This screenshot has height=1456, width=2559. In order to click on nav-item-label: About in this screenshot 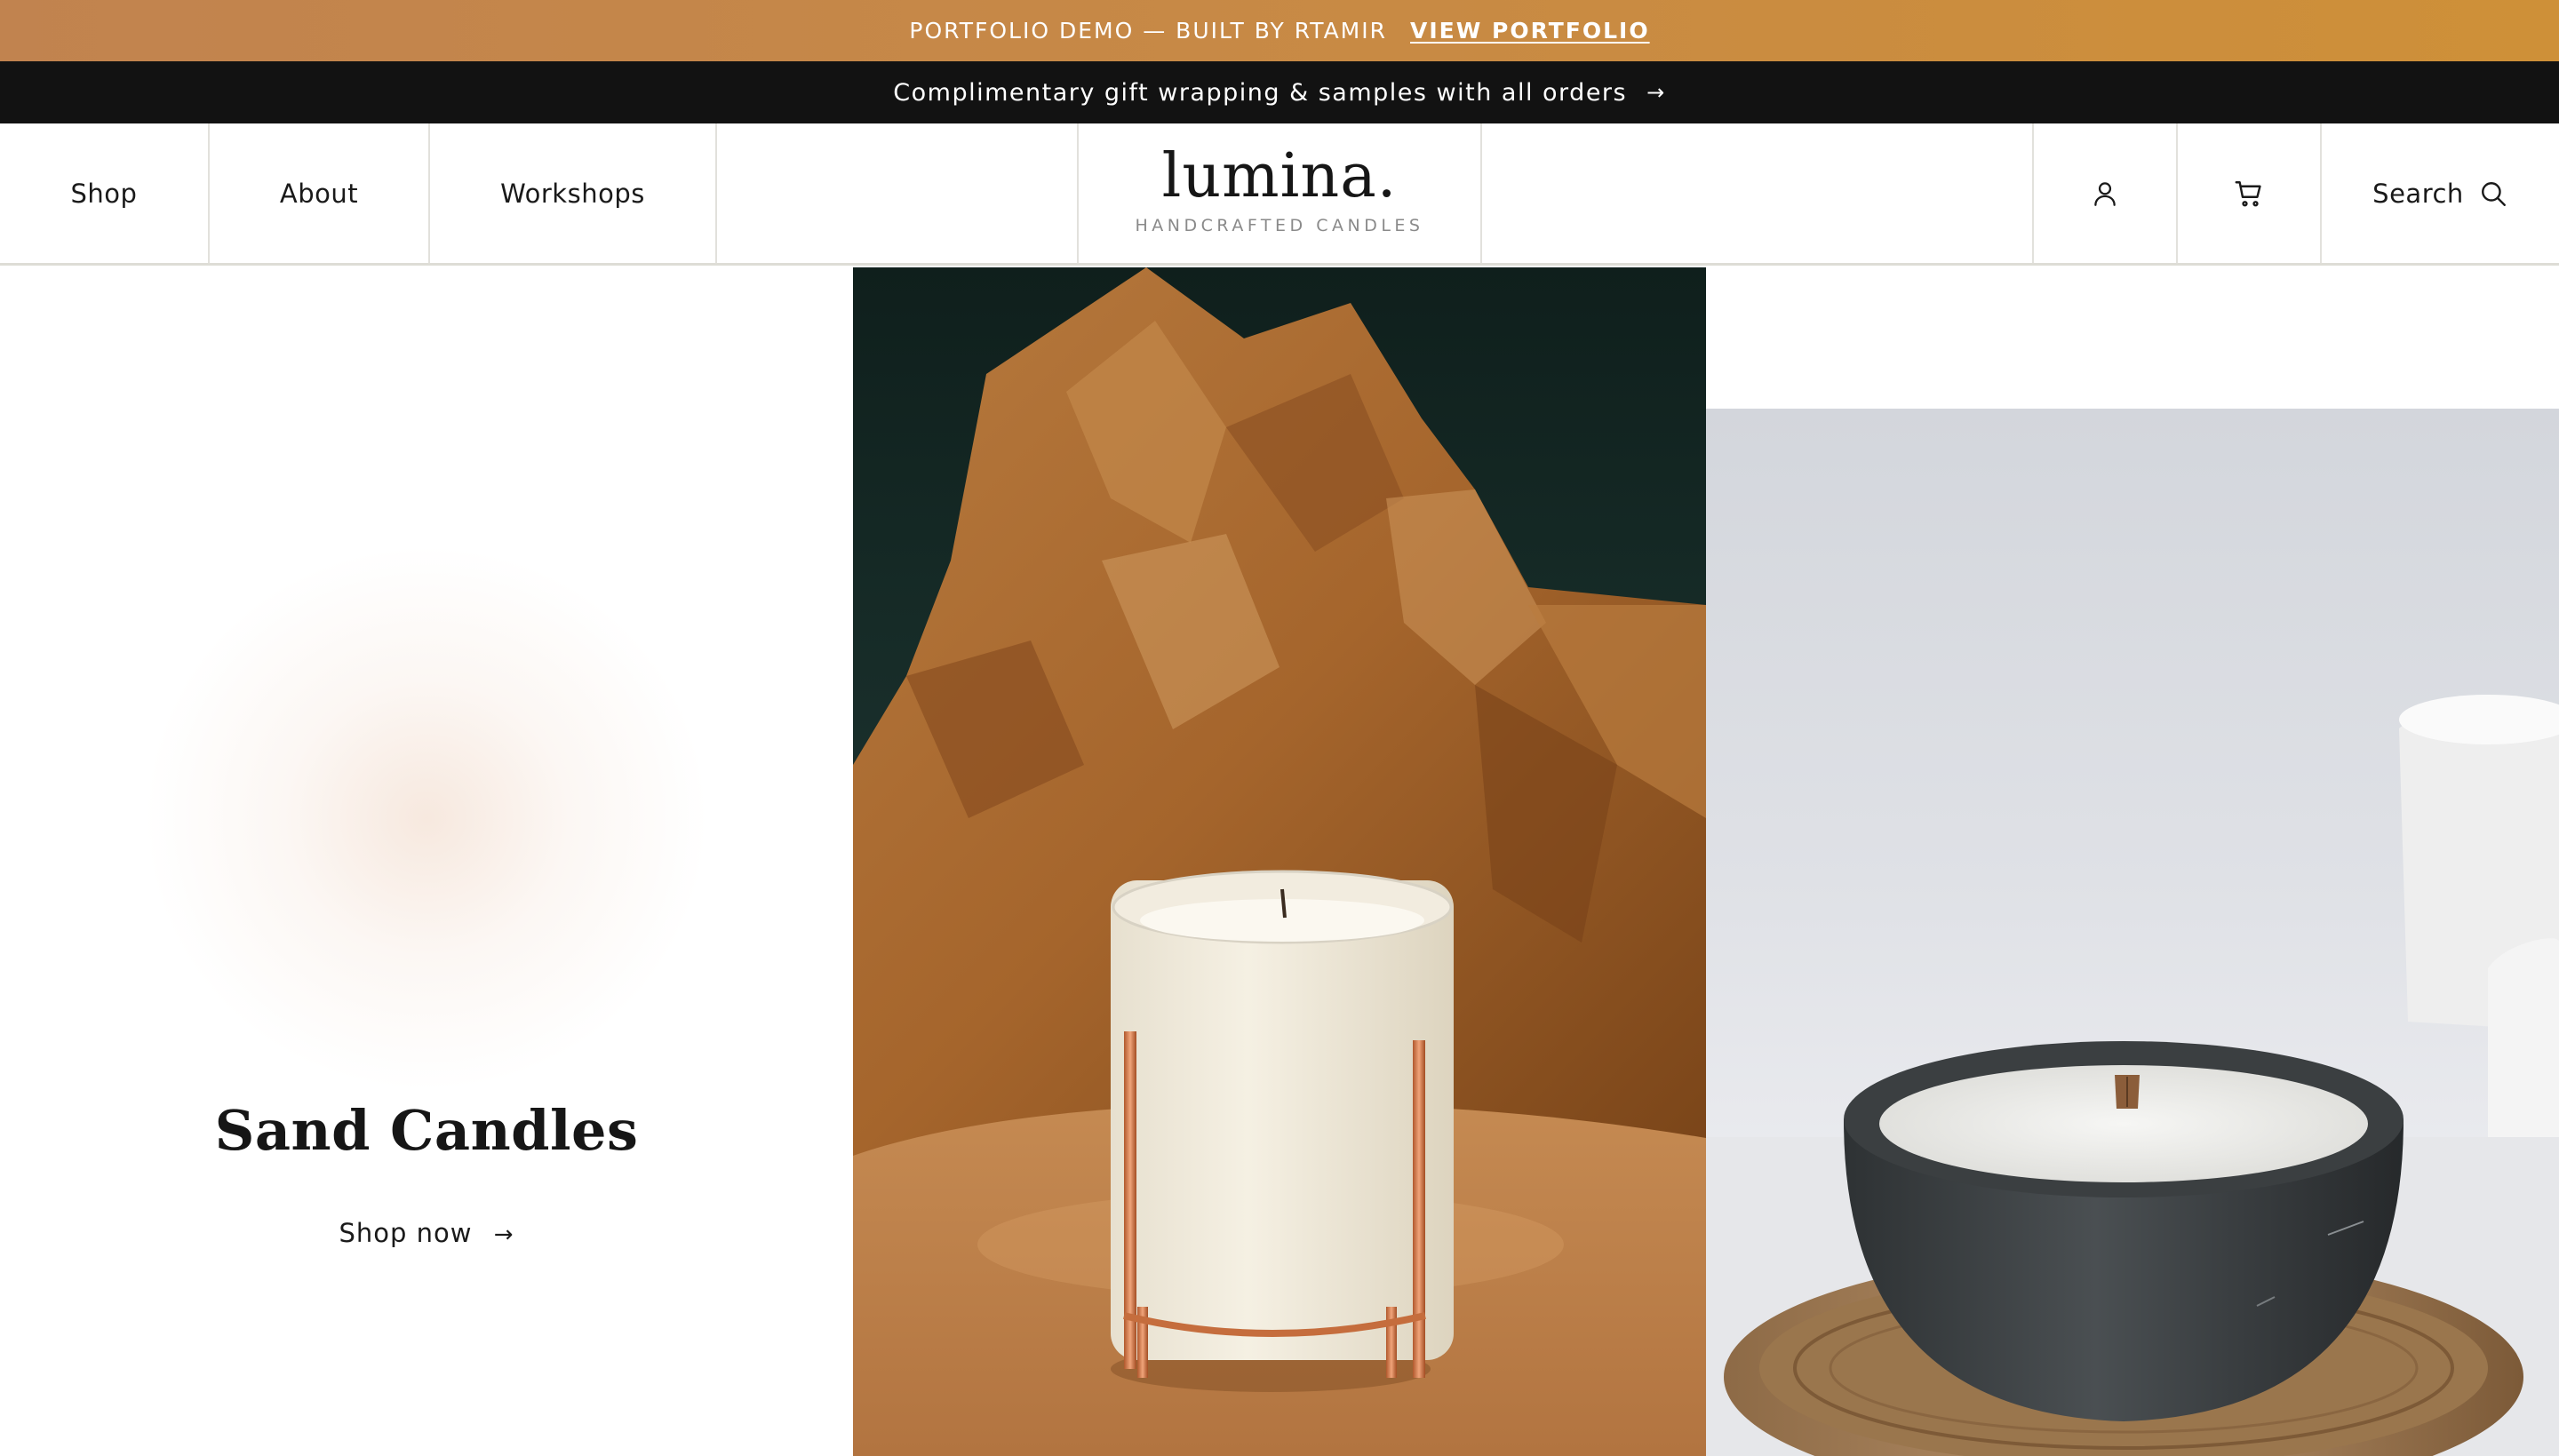, I will do `click(319, 193)`.